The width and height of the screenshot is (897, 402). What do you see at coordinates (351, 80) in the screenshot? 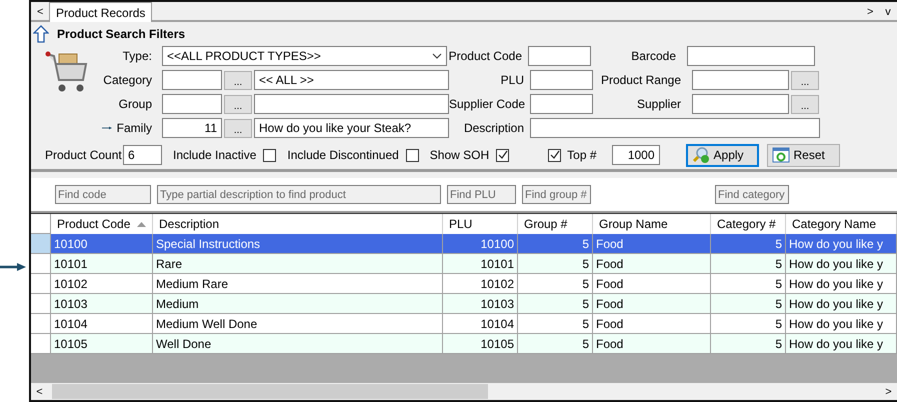
I see `name-field: << ALL >>` at bounding box center [351, 80].